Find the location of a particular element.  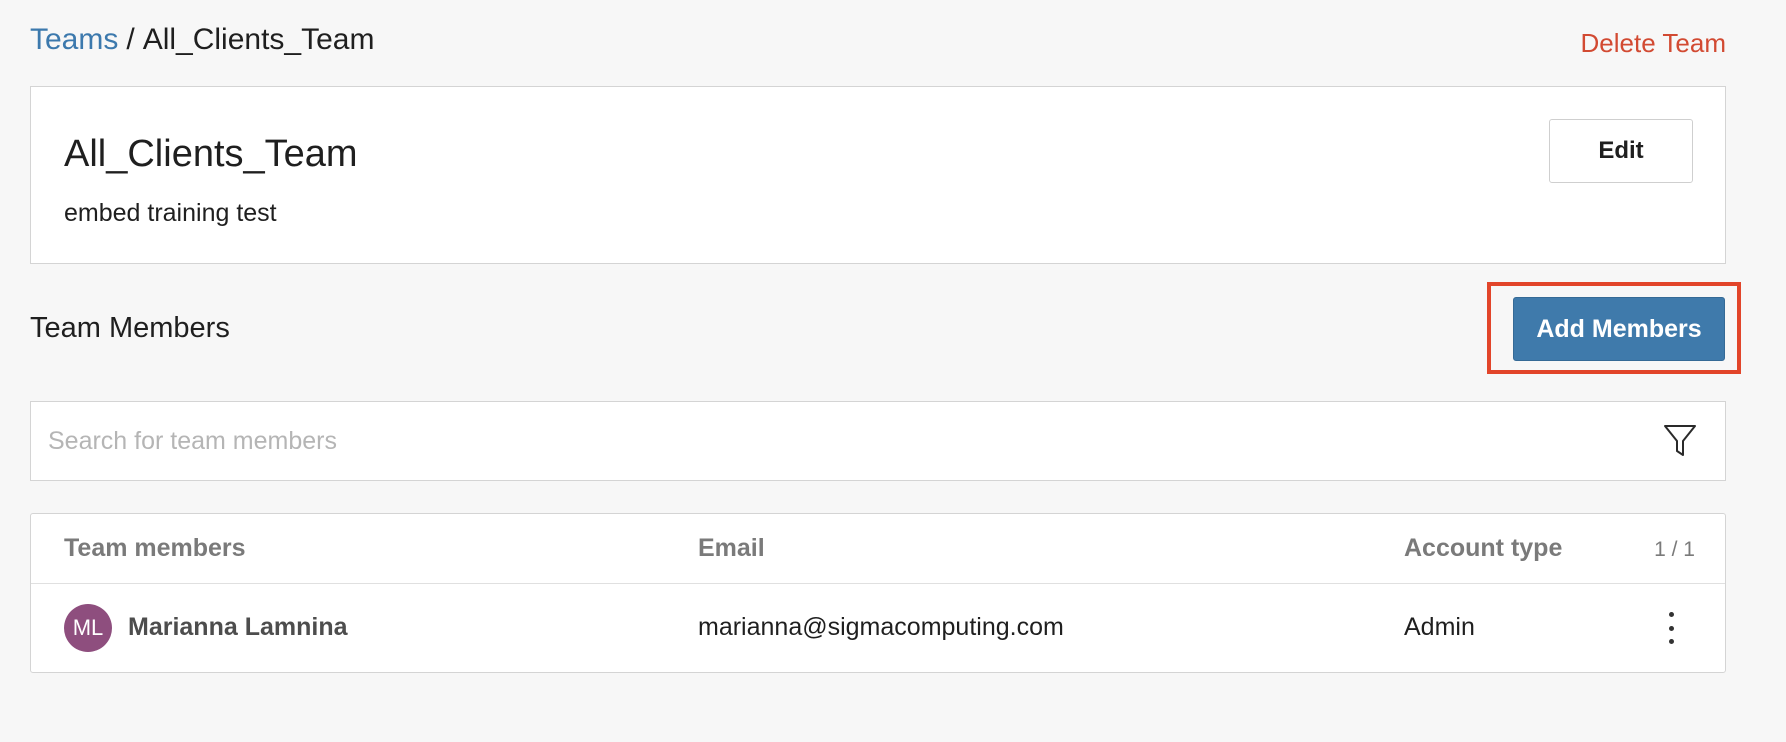

more-vertical-icon is located at coordinates (1671, 628).